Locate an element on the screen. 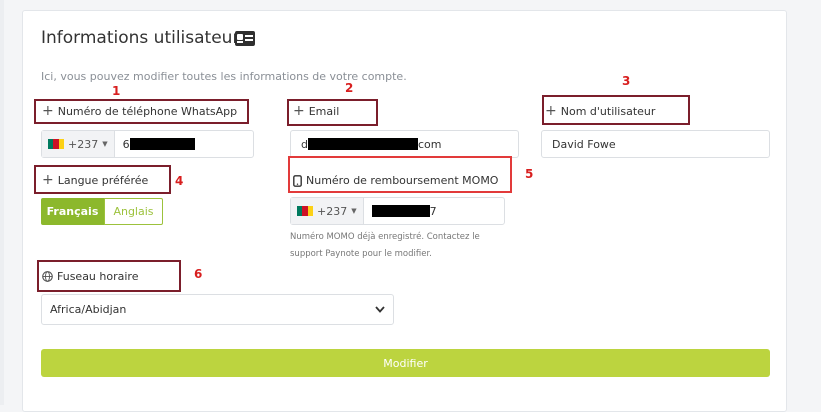 This screenshot has height=412, width=821. left-edge is located at coordinates (2, 202).